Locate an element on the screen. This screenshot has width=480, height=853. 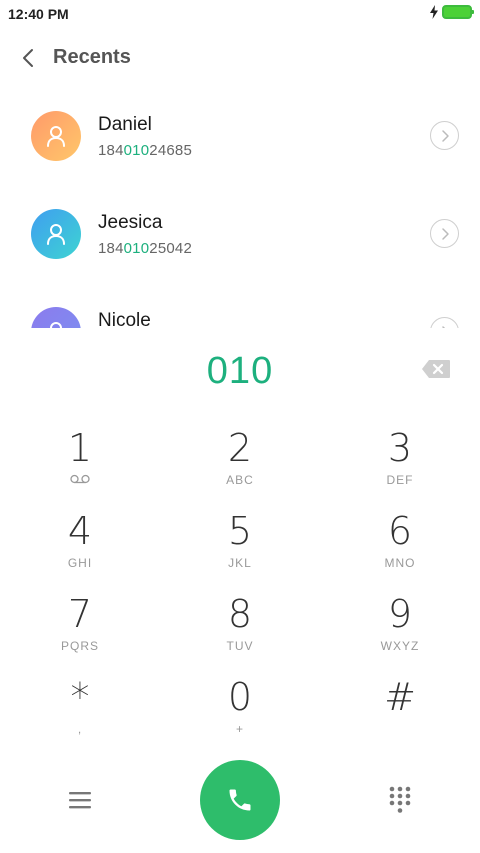
key-letters: TUV is located at coordinates (240, 646).